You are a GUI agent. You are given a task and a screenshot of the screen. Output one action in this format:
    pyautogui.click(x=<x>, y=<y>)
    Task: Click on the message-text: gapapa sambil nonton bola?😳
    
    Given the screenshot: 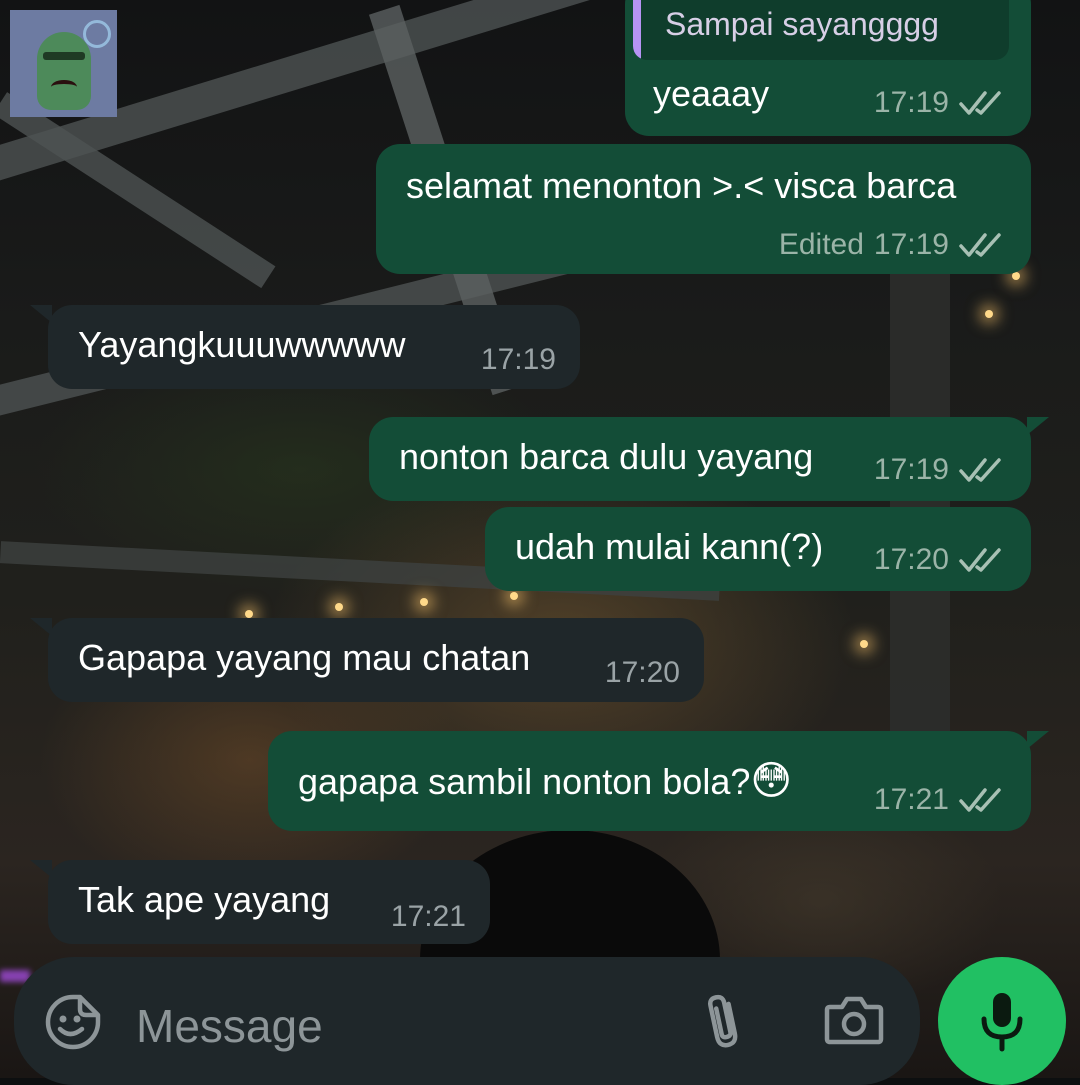 What is the action you would take?
    pyautogui.click(x=545, y=781)
    